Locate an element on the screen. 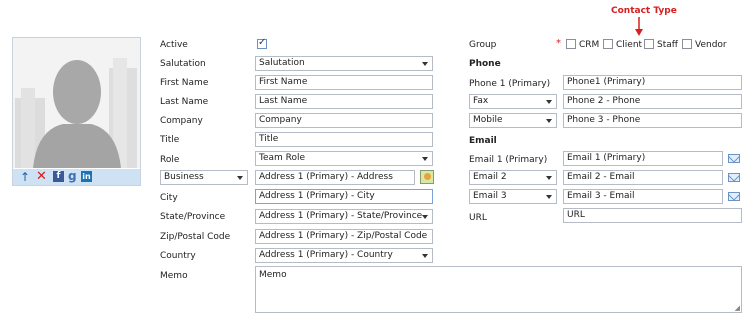  staff-checkbox is located at coordinates (649, 44).